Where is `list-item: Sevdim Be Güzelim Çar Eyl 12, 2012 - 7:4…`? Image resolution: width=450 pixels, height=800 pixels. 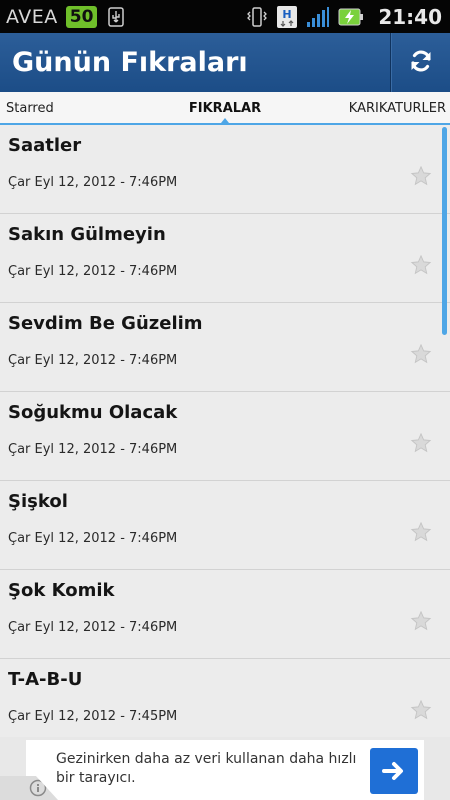
list-item: Sevdim Be Güzelim Çar Eyl 12, 2012 - 7:4… is located at coordinates (225, 347).